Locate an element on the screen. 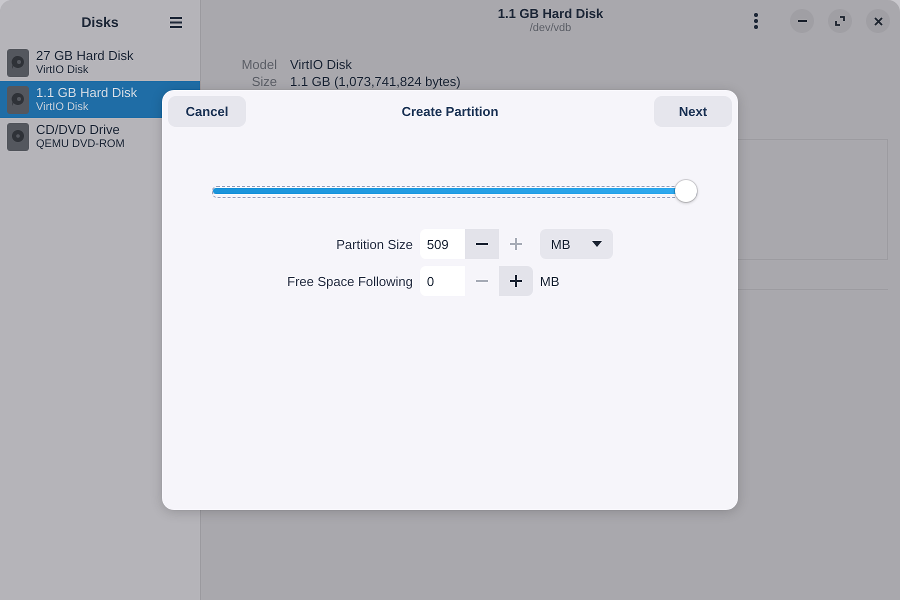 Image resolution: width=900 pixels, height=600 pixels. disk-model: QEMU DVD-ROM is located at coordinates (80, 144).